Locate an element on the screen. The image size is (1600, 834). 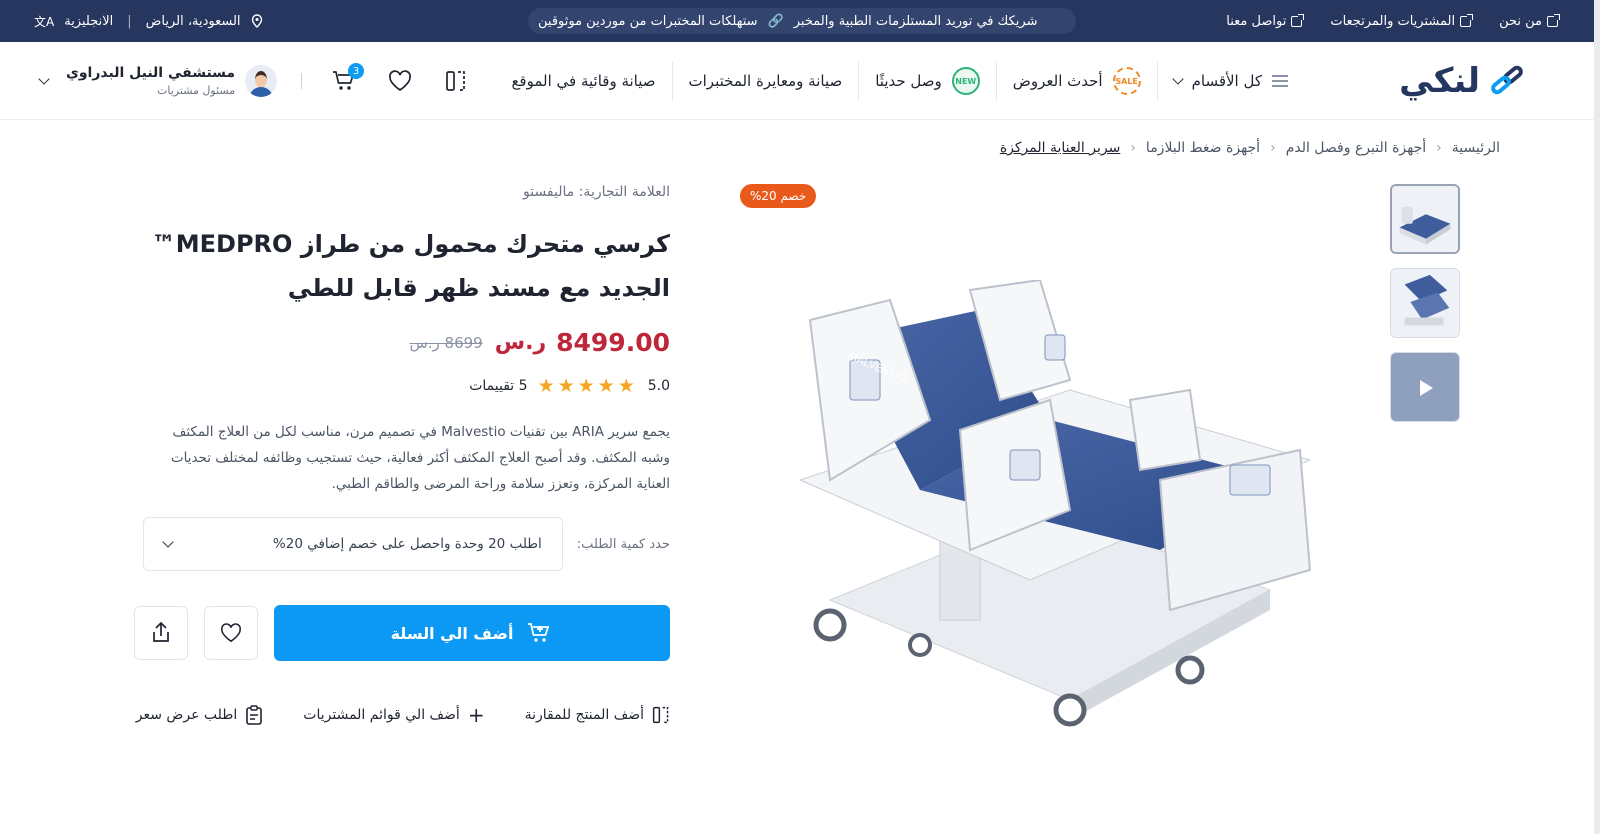
external-link-icon is located at coordinates (1467, 20).